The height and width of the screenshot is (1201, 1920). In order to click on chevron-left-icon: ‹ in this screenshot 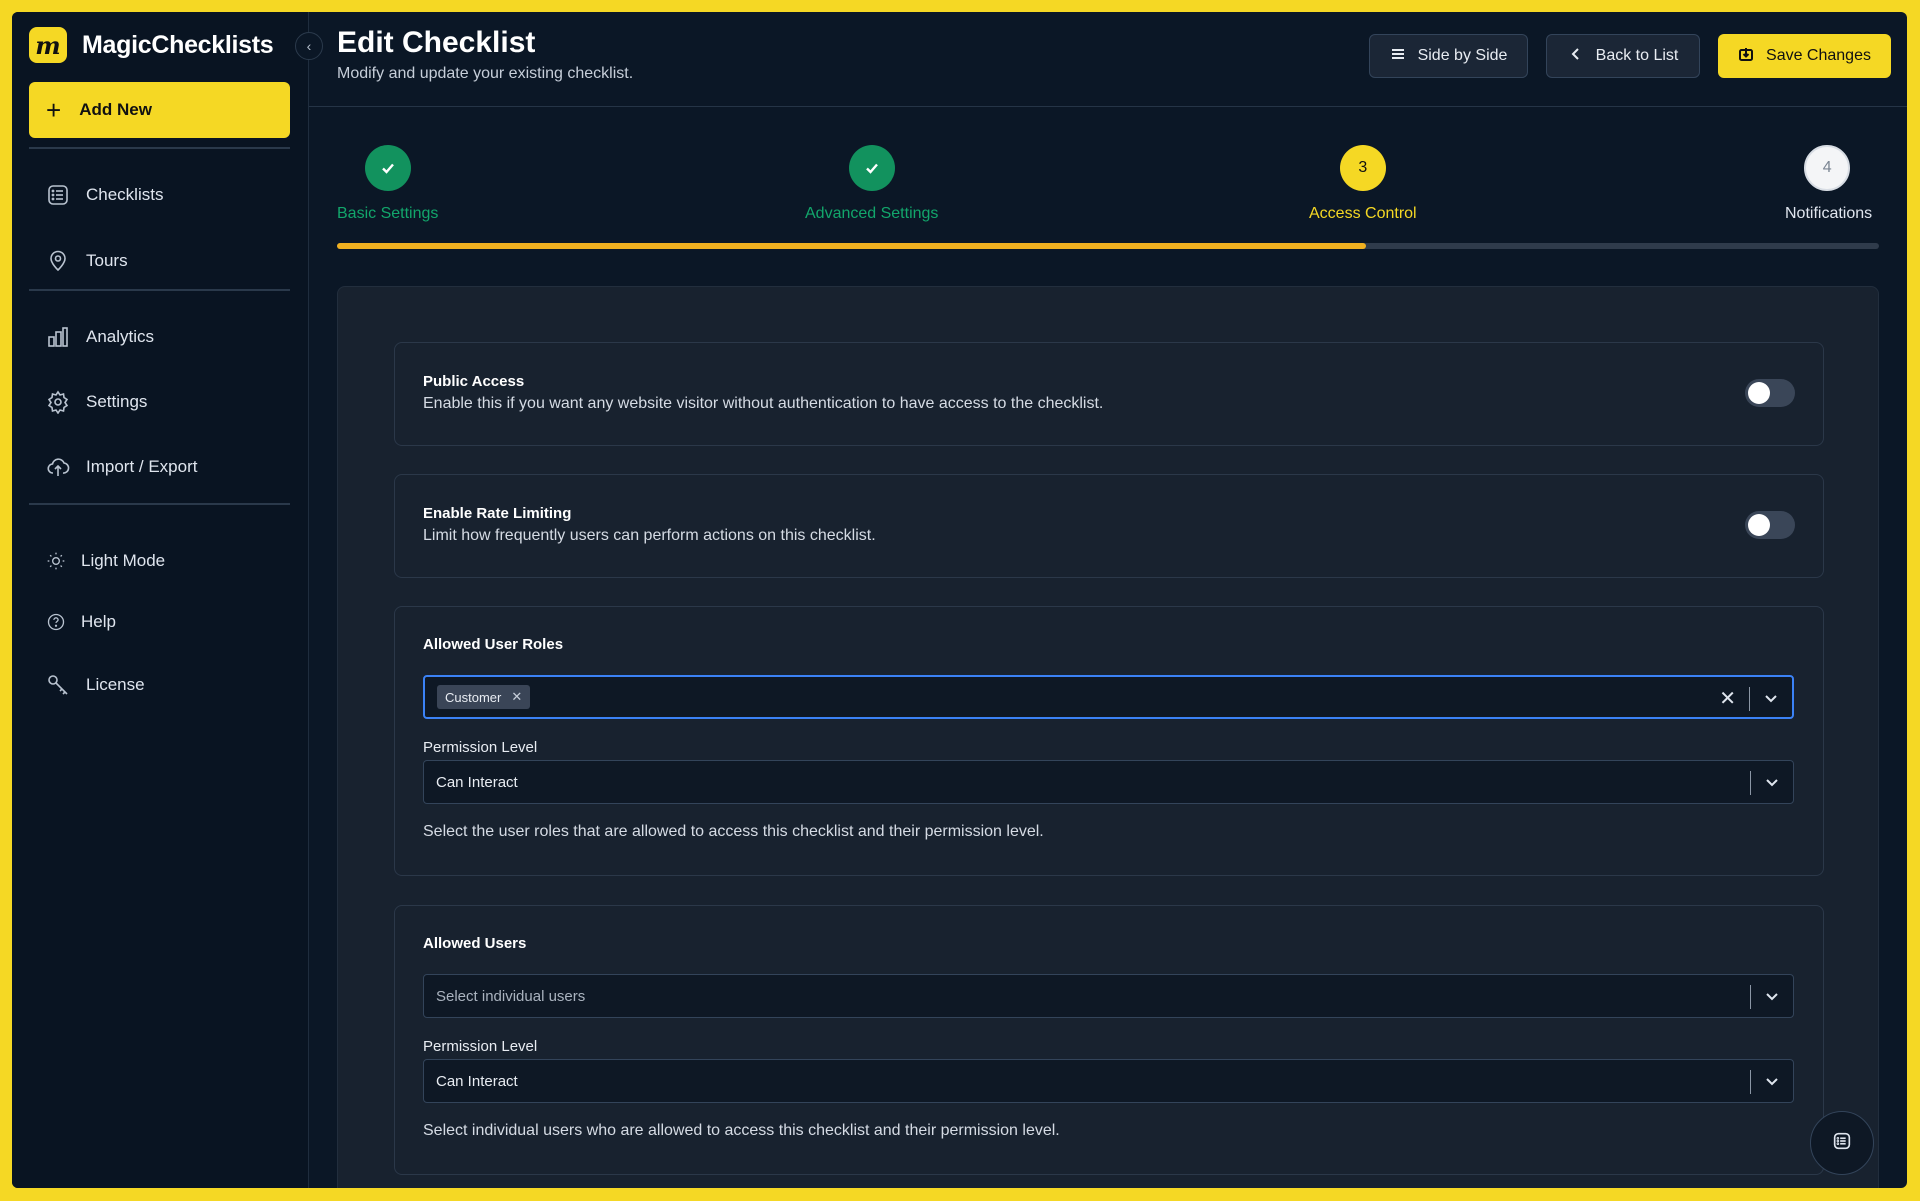, I will do `click(309, 46)`.